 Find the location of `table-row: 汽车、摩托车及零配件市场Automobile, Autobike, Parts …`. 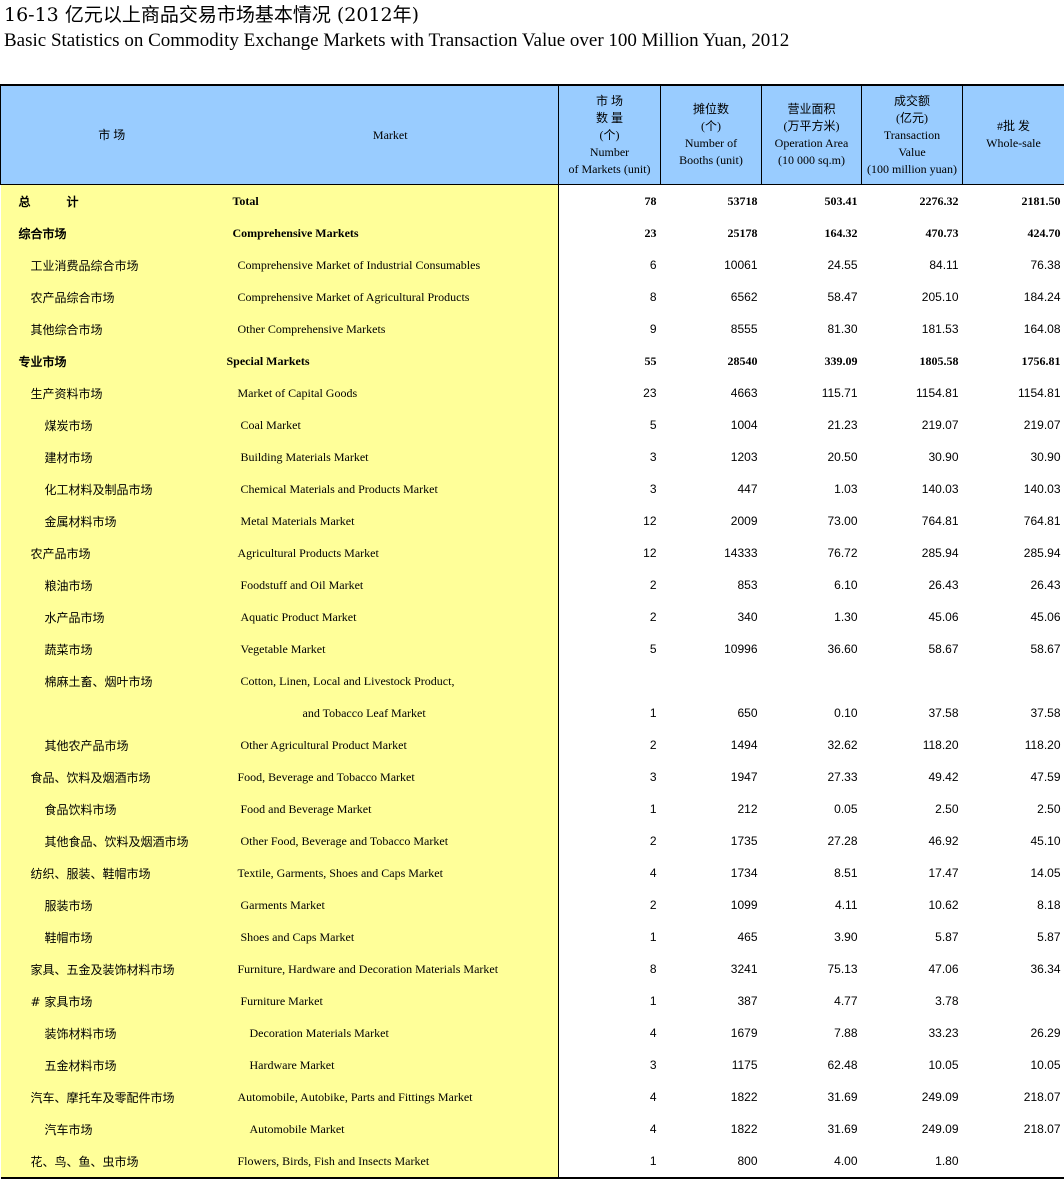

table-row: 汽车、摩托车及零配件市场Automobile, Autobike, Parts … is located at coordinates (532, 1097).